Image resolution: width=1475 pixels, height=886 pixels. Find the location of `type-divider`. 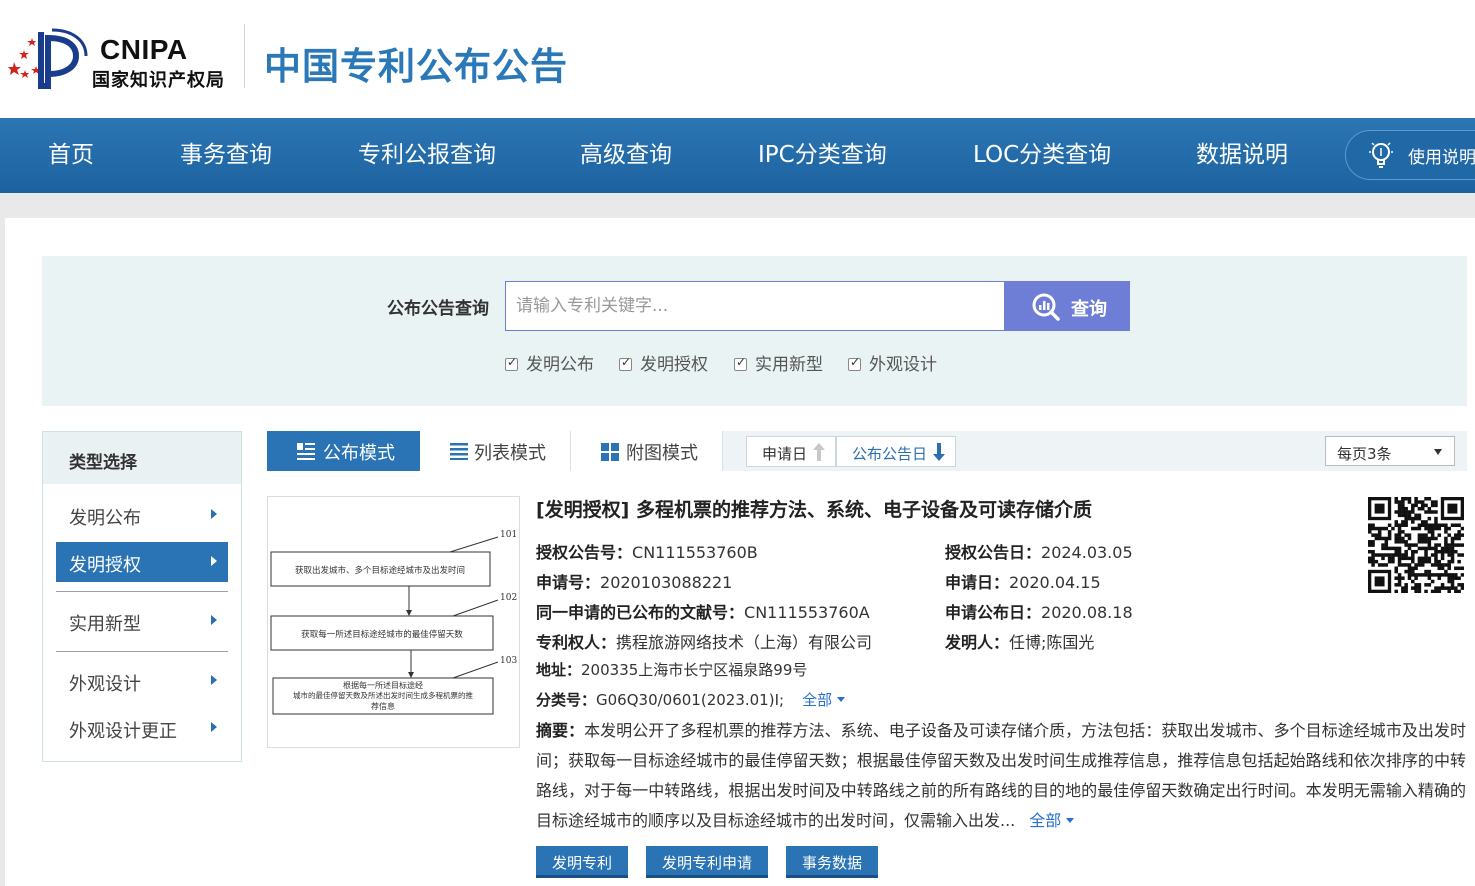

type-divider is located at coordinates (142, 591).